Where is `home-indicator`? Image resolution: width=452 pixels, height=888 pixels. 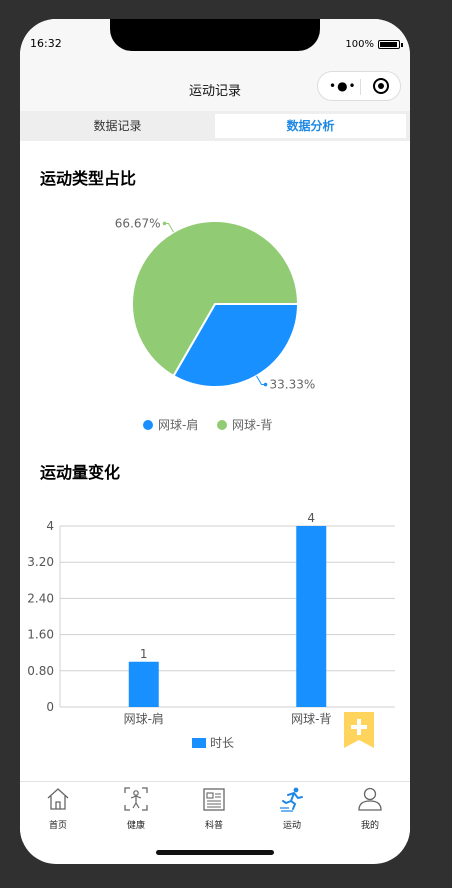 home-indicator is located at coordinates (215, 852).